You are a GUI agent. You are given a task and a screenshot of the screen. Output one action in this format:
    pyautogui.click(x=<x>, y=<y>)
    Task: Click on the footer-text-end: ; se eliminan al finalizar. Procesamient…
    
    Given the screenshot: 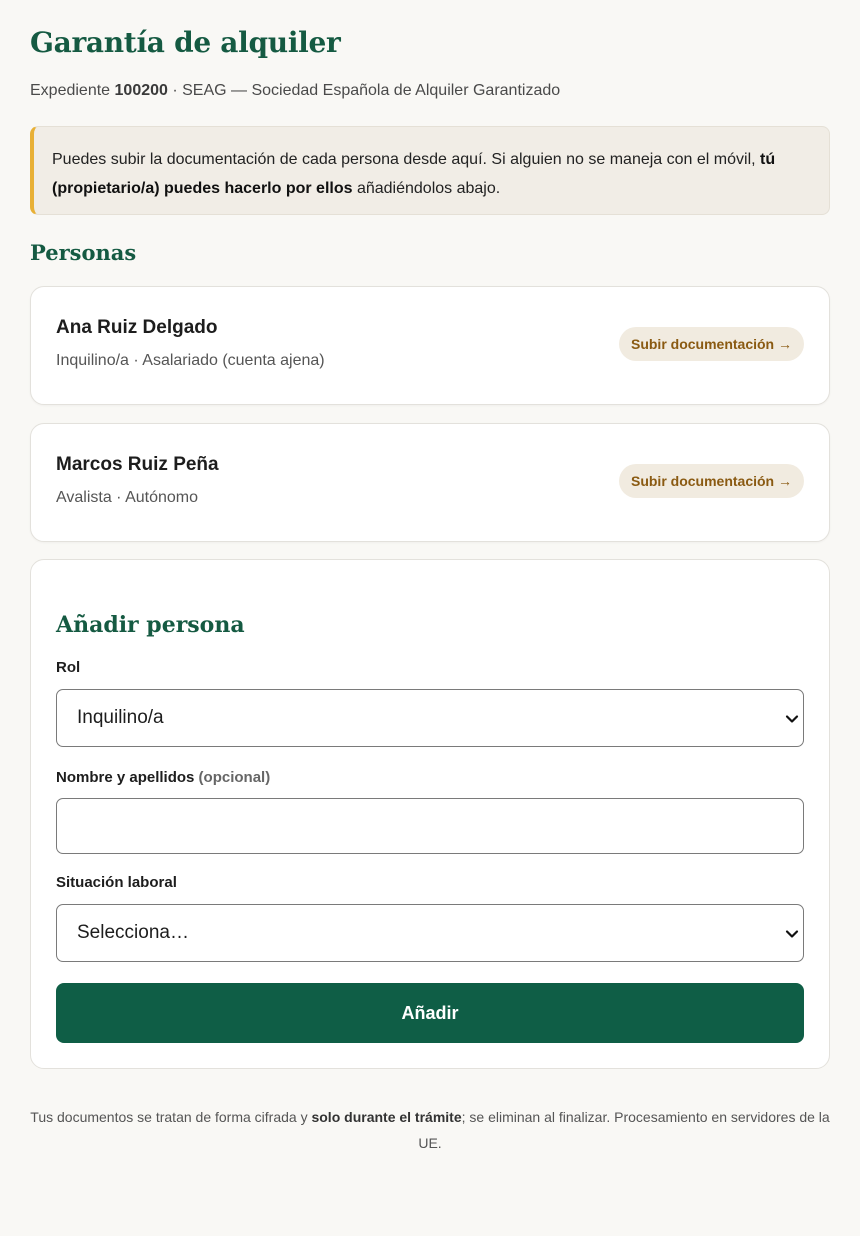 What is the action you would take?
    pyautogui.click(x=624, y=1130)
    